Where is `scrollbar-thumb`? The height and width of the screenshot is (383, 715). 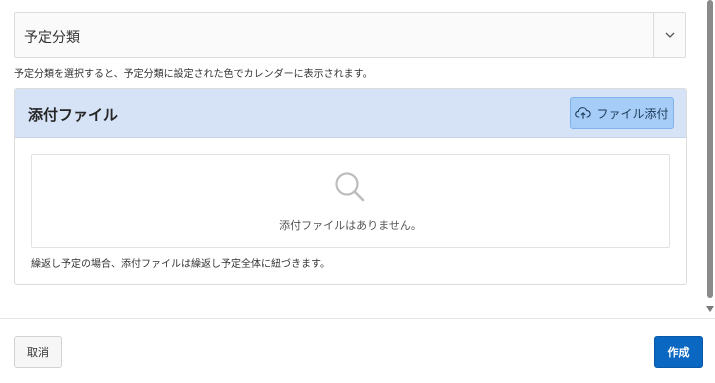 scrollbar-thumb is located at coordinates (710, 149).